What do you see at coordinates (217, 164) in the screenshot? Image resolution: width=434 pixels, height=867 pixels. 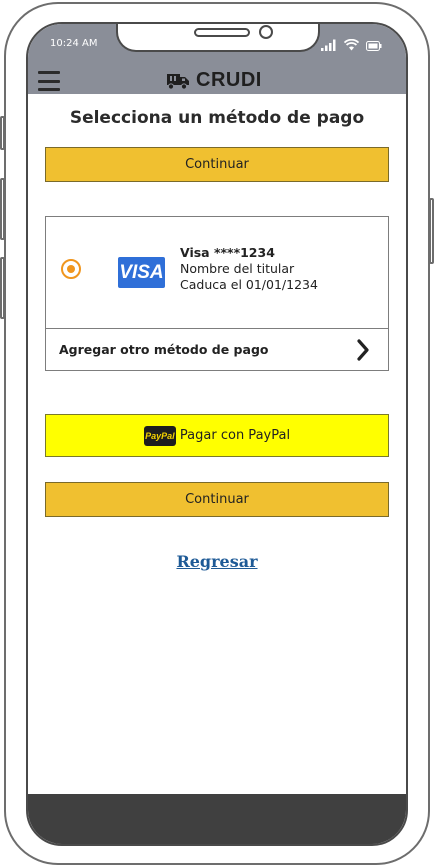 I see `continue-button-top: Continuar` at bounding box center [217, 164].